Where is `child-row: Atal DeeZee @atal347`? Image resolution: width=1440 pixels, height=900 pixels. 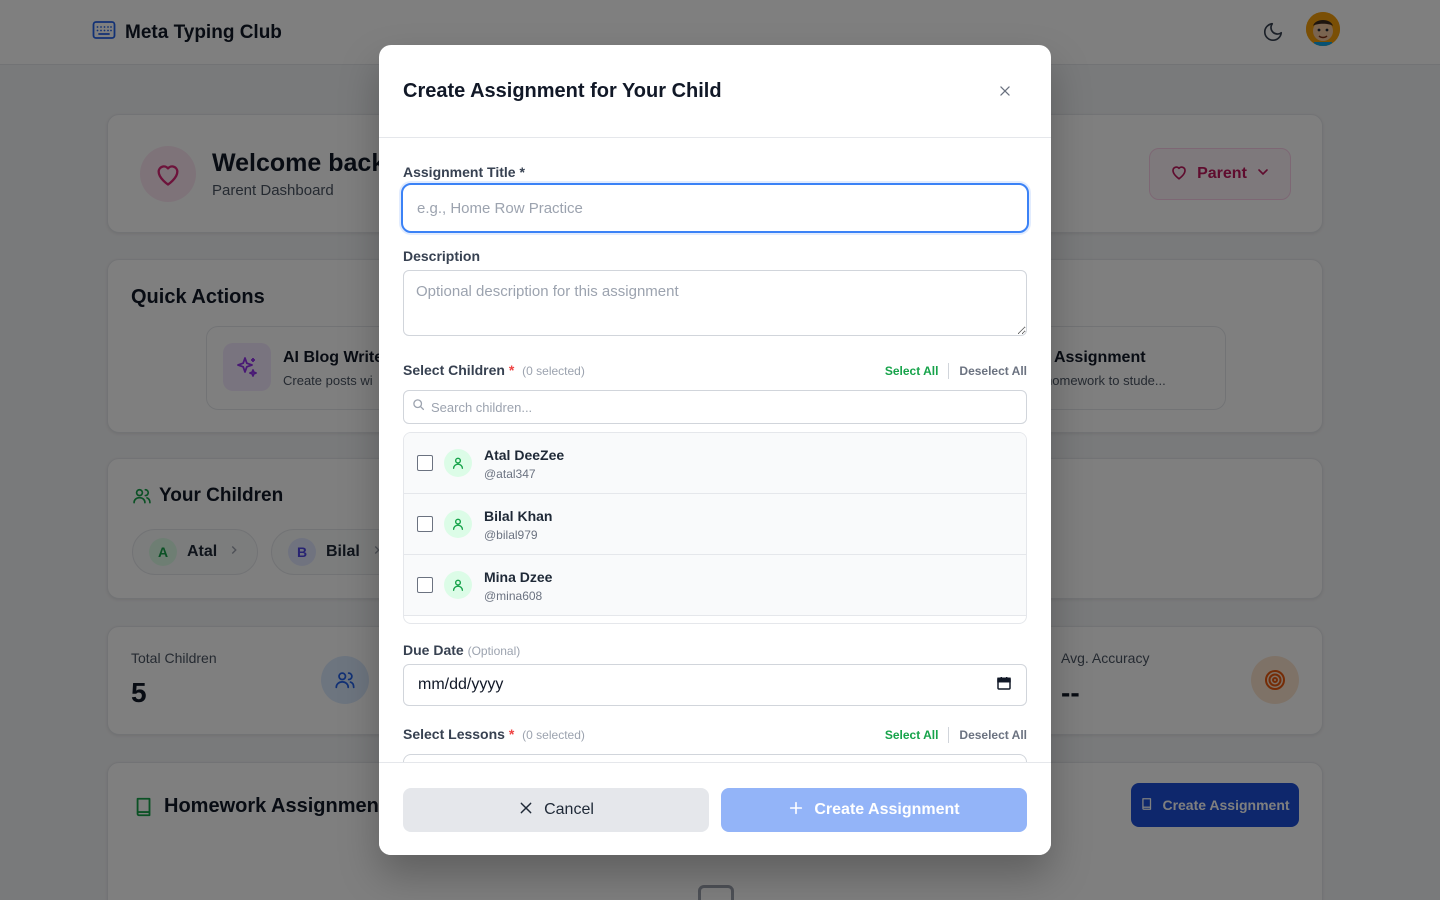 child-row: Atal DeeZee @atal347 is located at coordinates (715, 463).